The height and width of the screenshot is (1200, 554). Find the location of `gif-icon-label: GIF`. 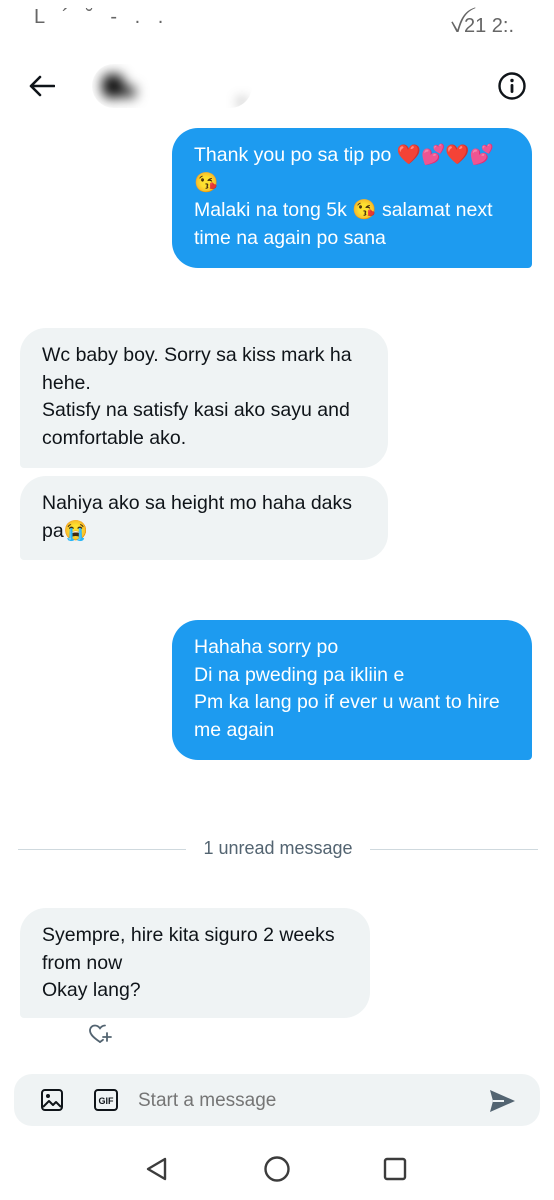

gif-icon-label: GIF is located at coordinates (107, 1101).